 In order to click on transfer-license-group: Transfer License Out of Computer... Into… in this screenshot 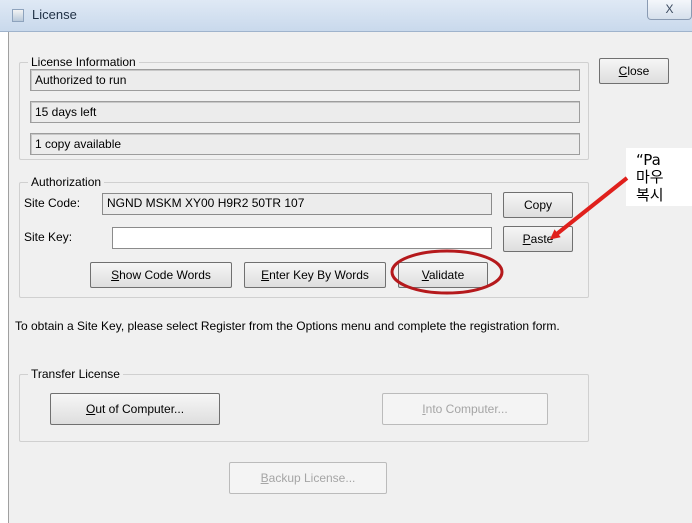, I will do `click(304, 404)`.